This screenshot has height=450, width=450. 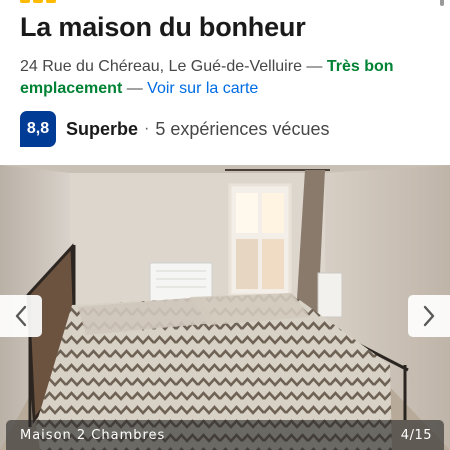 I want to click on review-count-link: 5 expériences vécues, so click(x=242, y=129).